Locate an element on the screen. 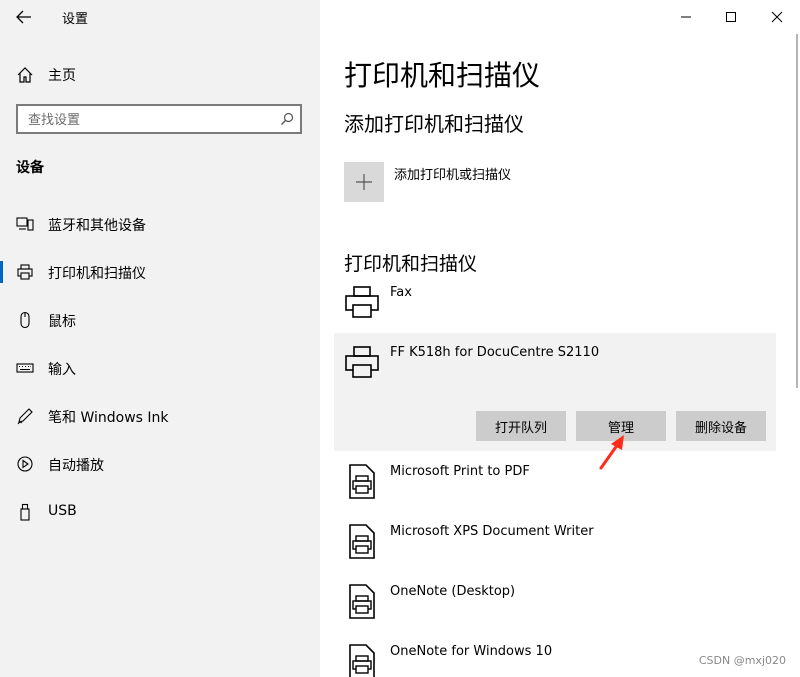 This screenshot has height=677, width=800. sidebar-item-bluetooth: 蓝牙和其他设备 is located at coordinates (160, 224).